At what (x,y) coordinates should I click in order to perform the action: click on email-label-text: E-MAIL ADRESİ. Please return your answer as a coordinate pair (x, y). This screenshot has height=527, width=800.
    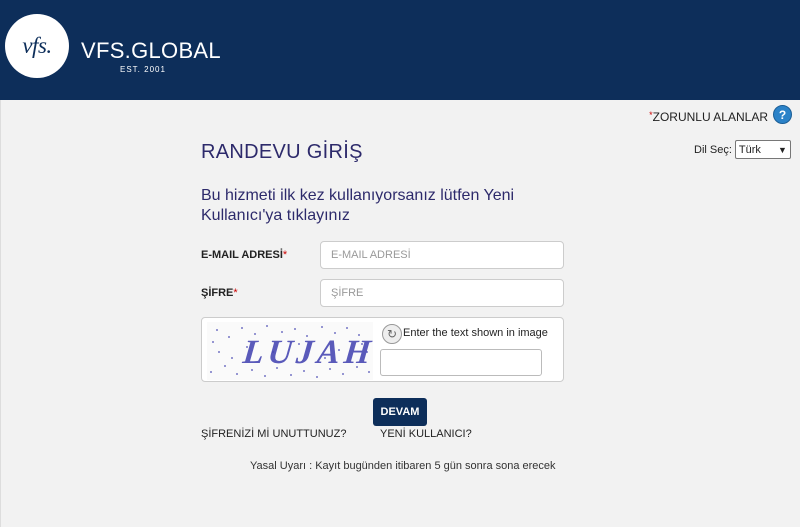
    Looking at the image, I should click on (242, 255).